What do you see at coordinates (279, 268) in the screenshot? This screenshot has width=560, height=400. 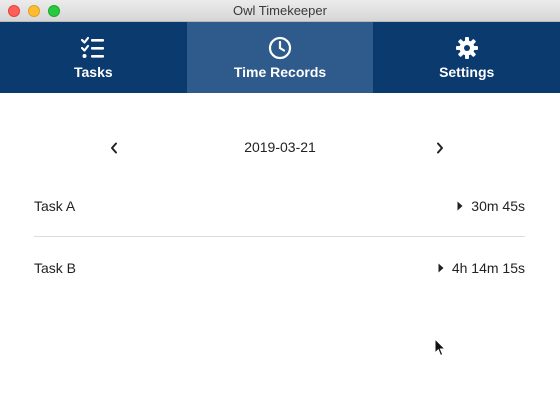 I see `time-record-row: Task B 4h 14m 15s` at bounding box center [279, 268].